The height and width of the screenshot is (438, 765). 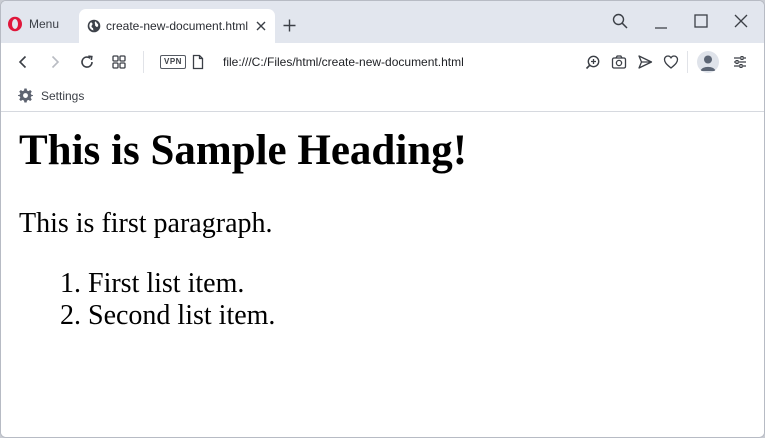 What do you see at coordinates (243, 150) in the screenshot?
I see `page-heading: This is Sample Heading!` at bounding box center [243, 150].